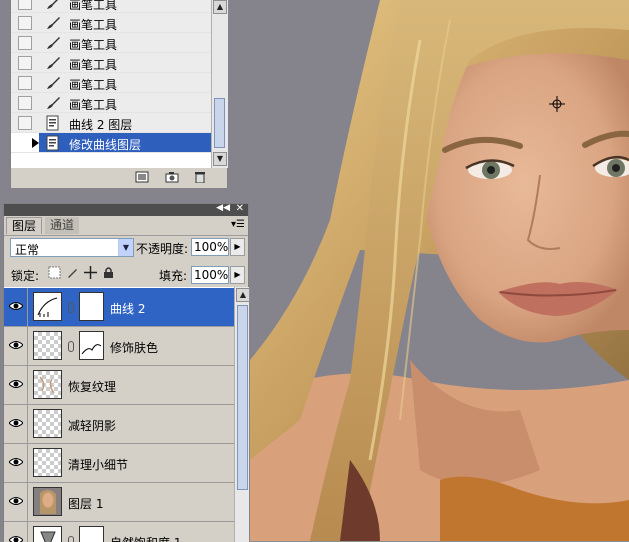 This screenshot has height=542, width=629. What do you see at coordinates (92, 386) in the screenshot?
I see `layer-name: 恢复纹理` at bounding box center [92, 386].